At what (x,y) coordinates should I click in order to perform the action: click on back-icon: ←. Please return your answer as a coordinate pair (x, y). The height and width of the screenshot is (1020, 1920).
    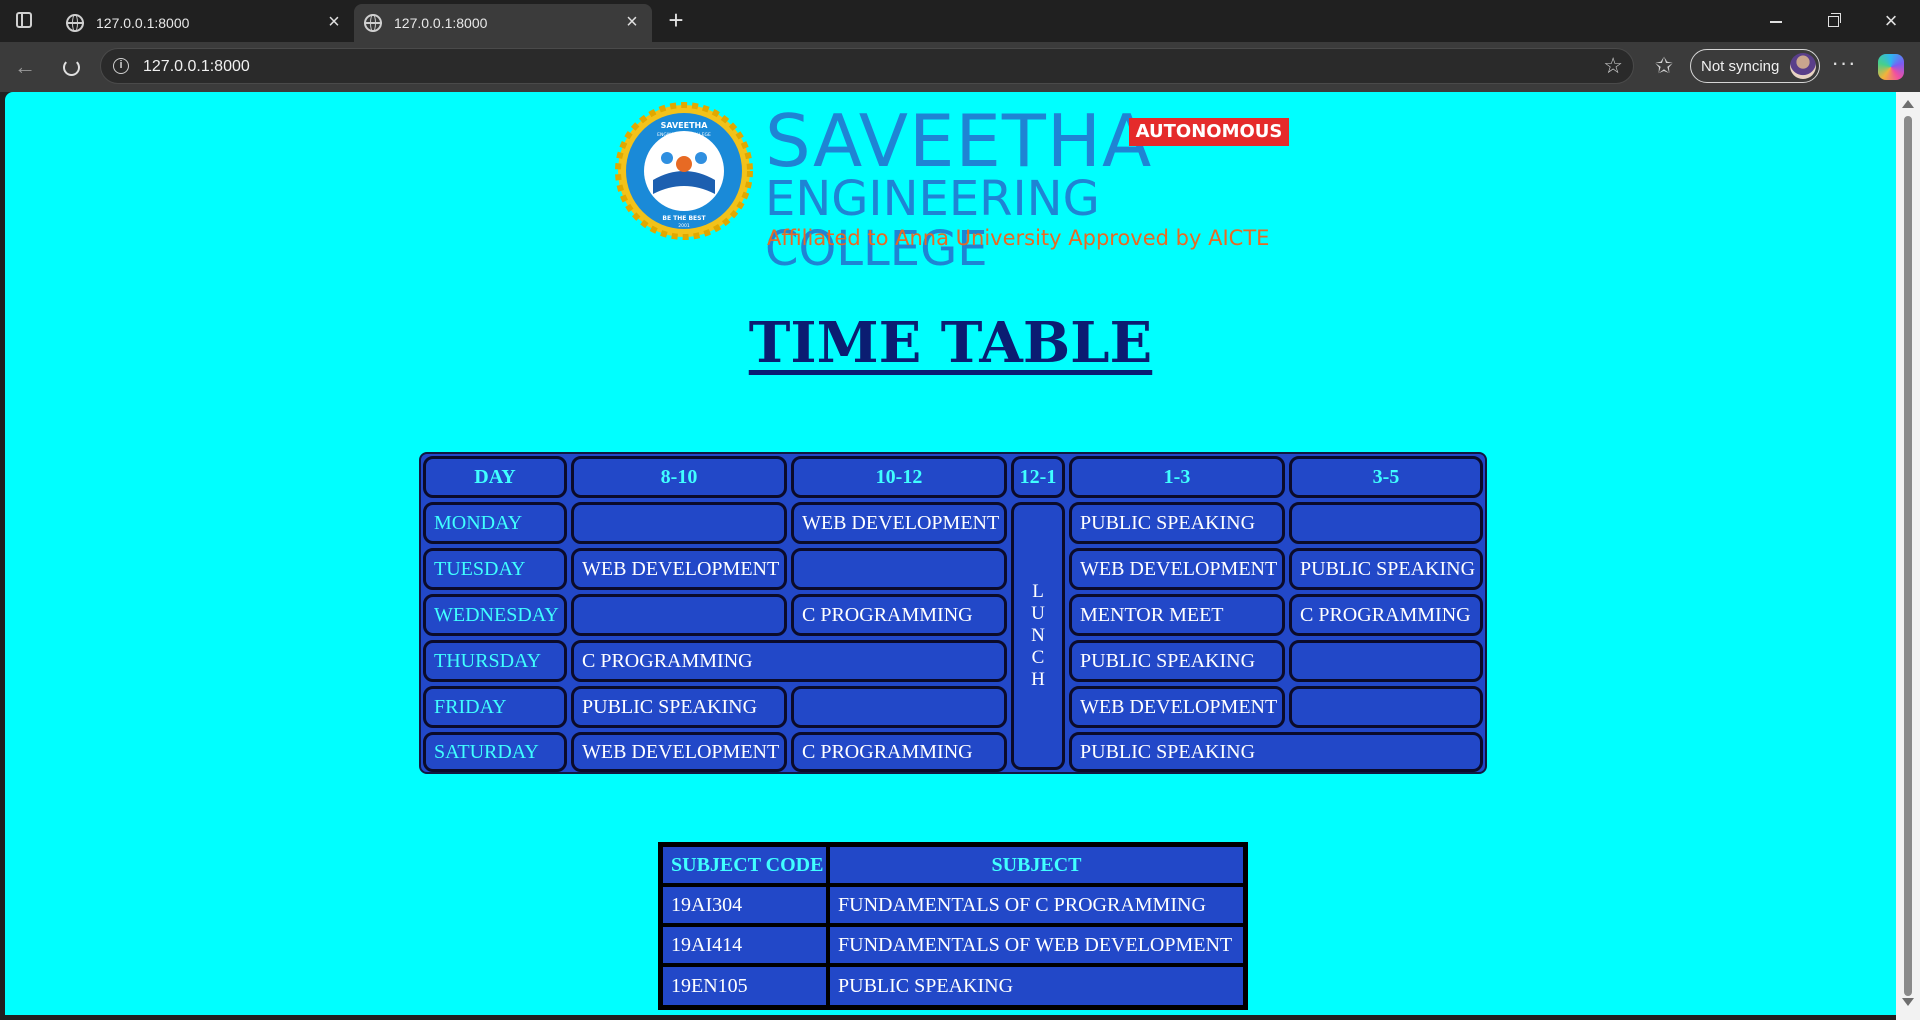
    Looking at the image, I should click on (25, 67).